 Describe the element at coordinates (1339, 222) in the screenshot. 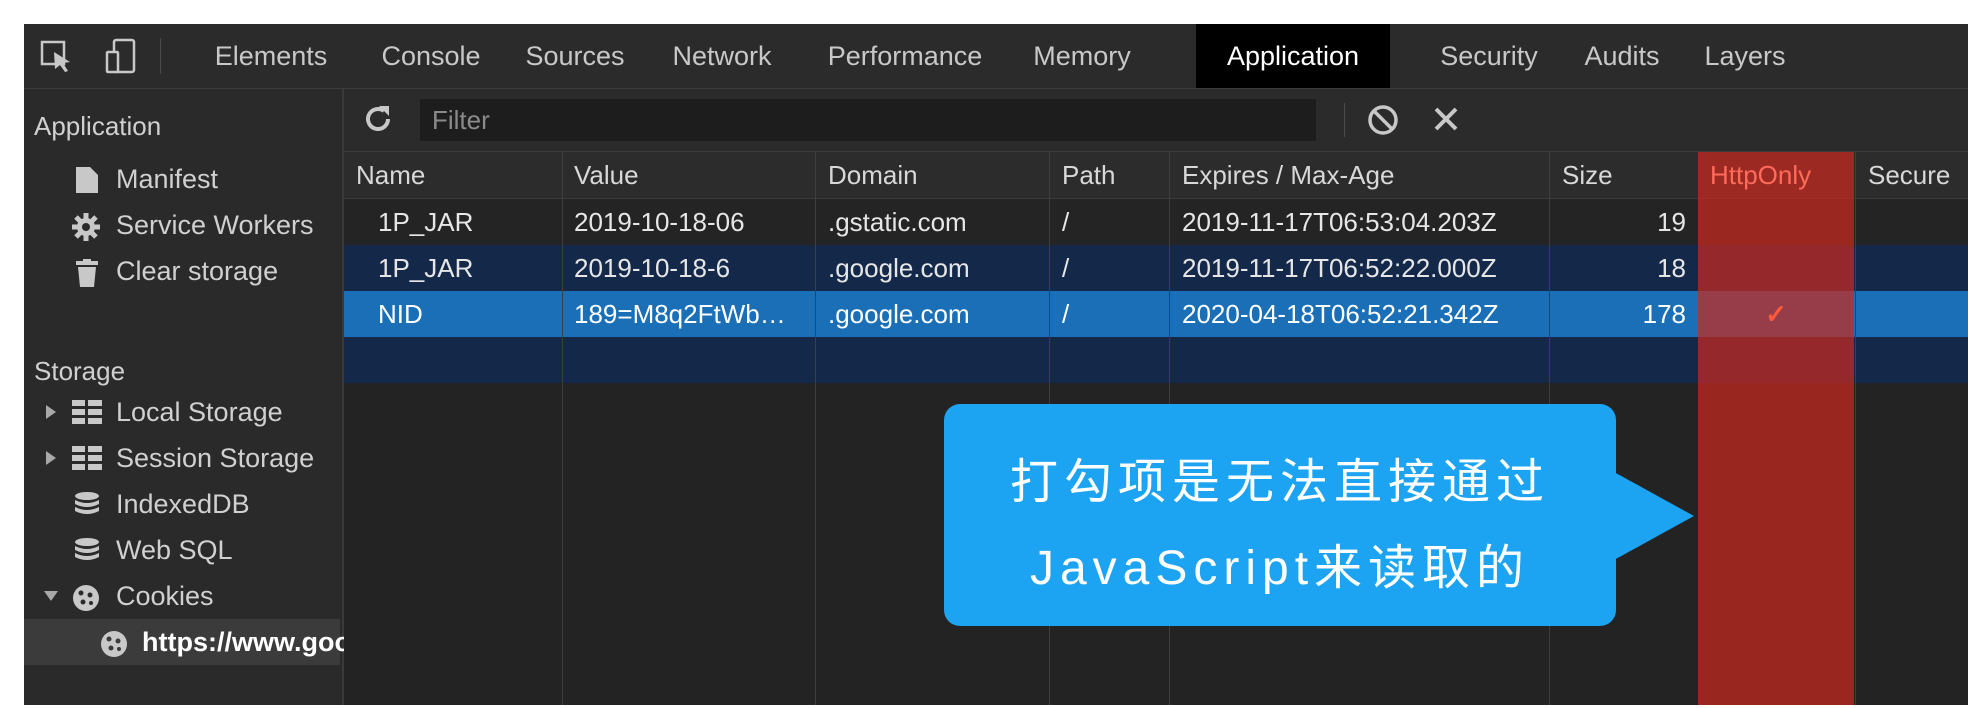

I see `cell-expires: 2019-11-17T06:53:04.203Z` at that location.